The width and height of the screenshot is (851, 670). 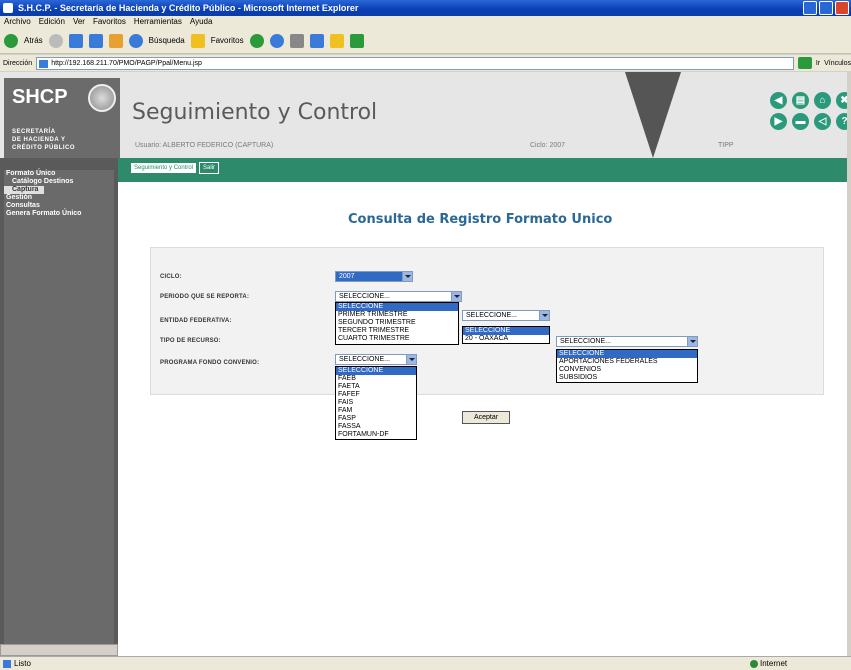 I want to click on programa-option: FAETA, so click(x=376, y=387).